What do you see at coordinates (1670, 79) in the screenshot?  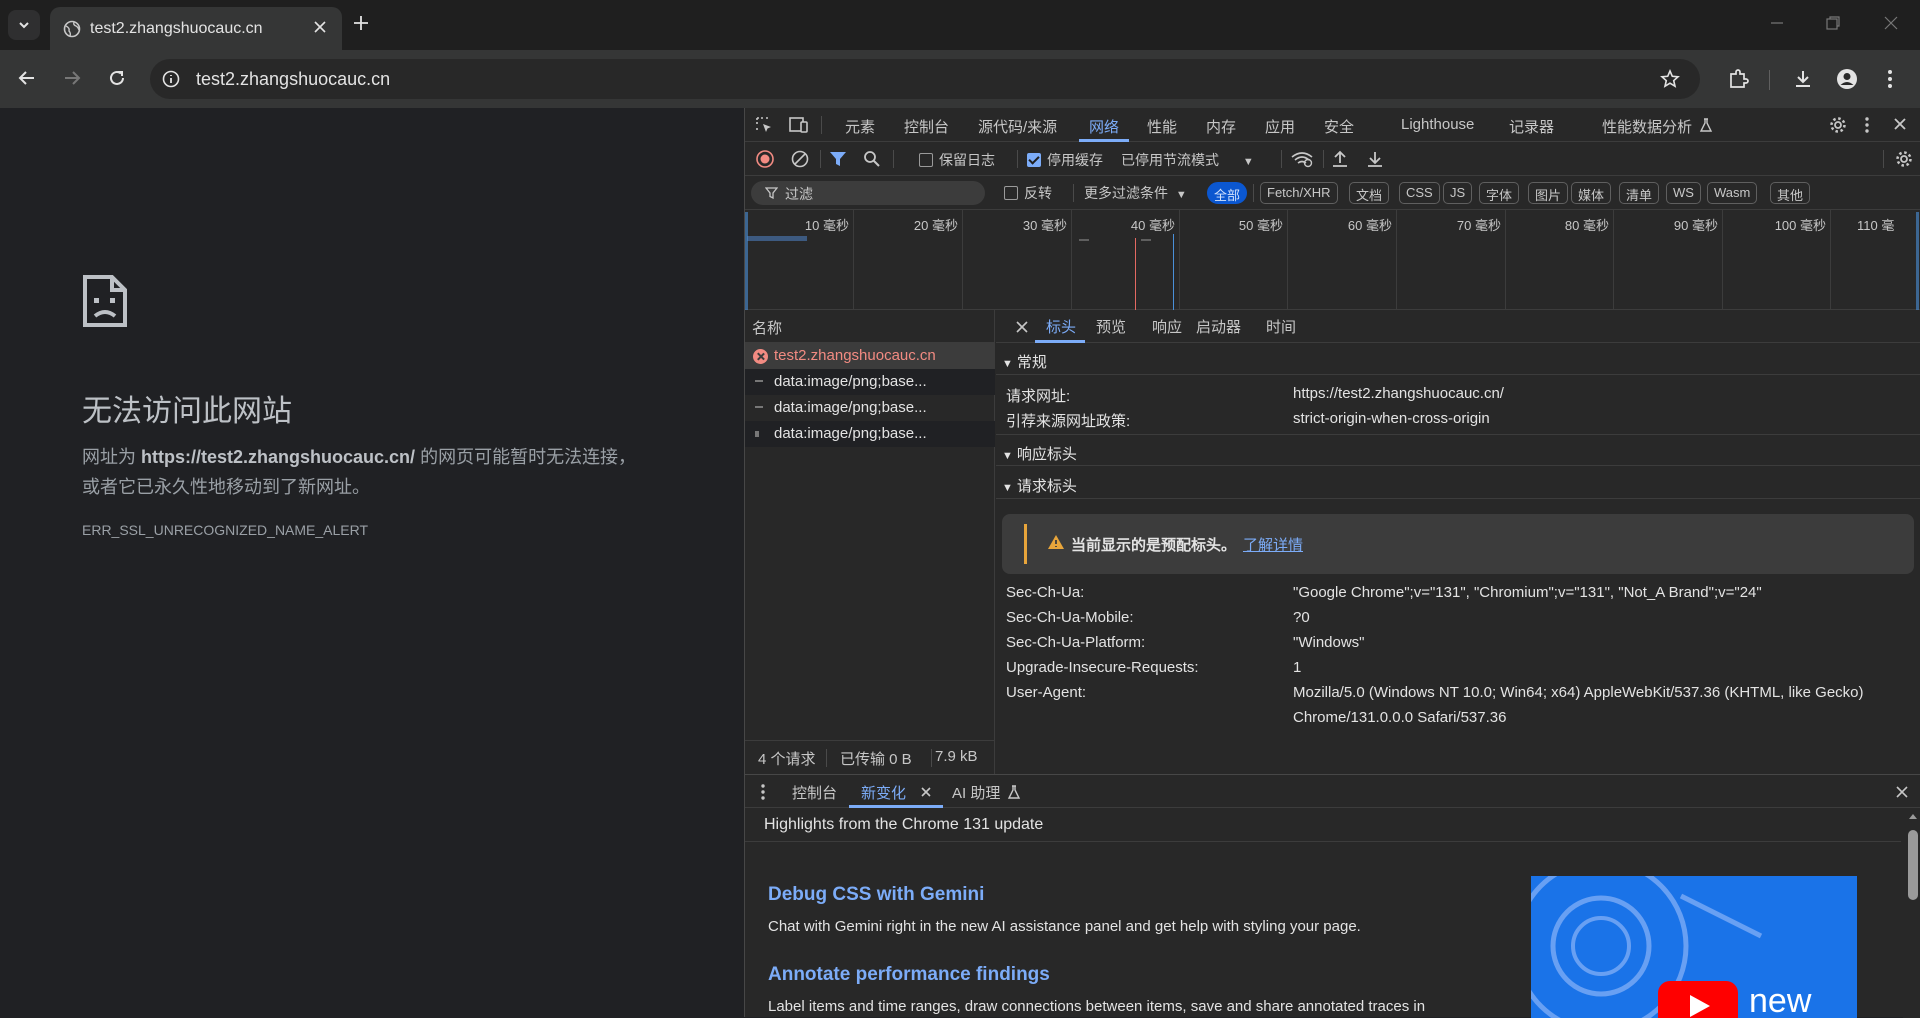 I see `bookmark-star-icon` at bounding box center [1670, 79].